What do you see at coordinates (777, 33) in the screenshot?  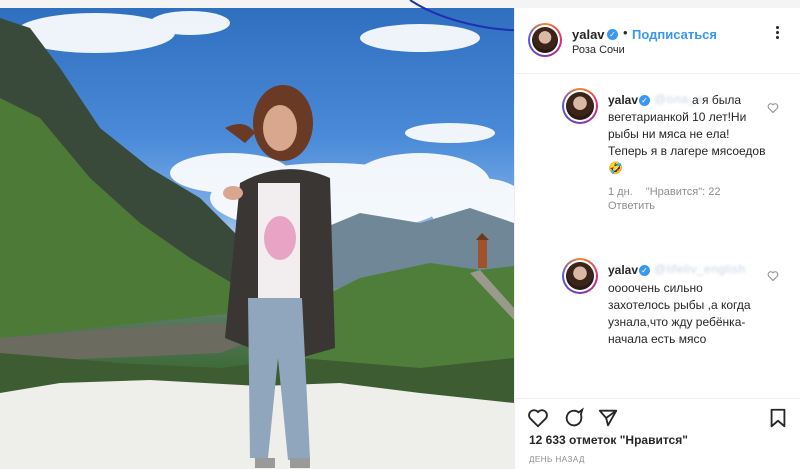 I see `more-dots-icon` at bounding box center [777, 33].